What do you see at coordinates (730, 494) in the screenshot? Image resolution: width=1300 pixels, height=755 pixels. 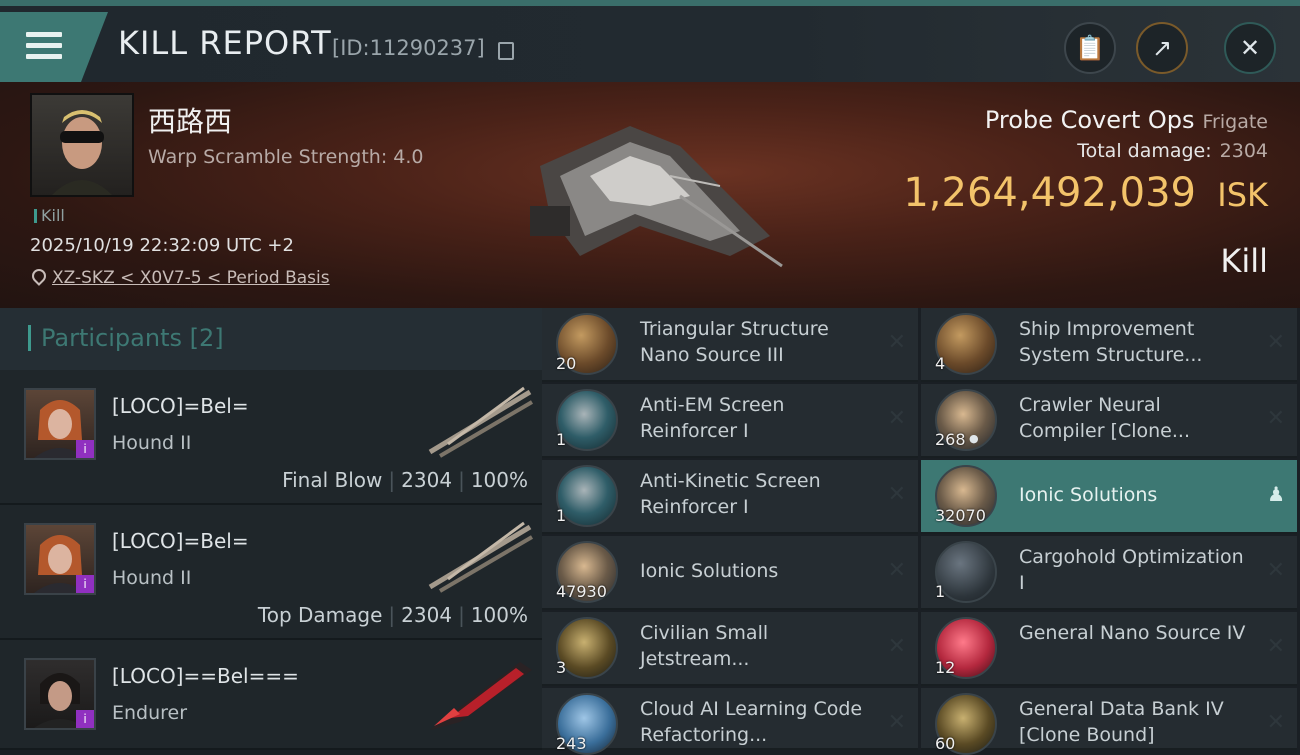 I see `item-name: Anti-Kinetic Screen Reinforcer I` at bounding box center [730, 494].